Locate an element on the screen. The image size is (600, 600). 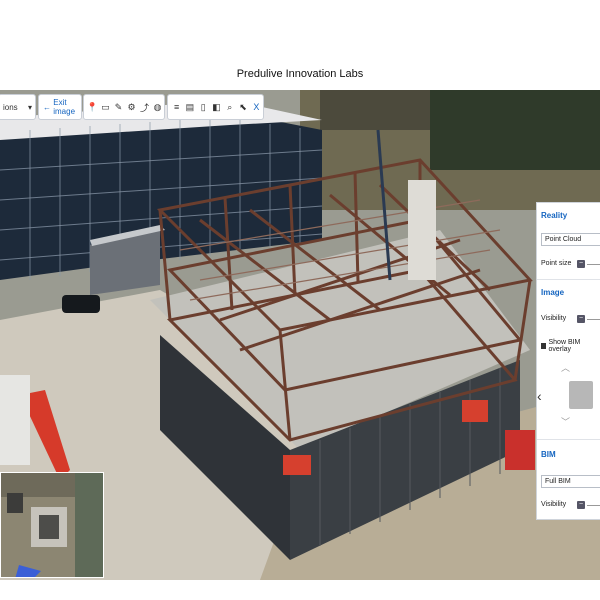
close-label: X is located at coordinates (256, 107).